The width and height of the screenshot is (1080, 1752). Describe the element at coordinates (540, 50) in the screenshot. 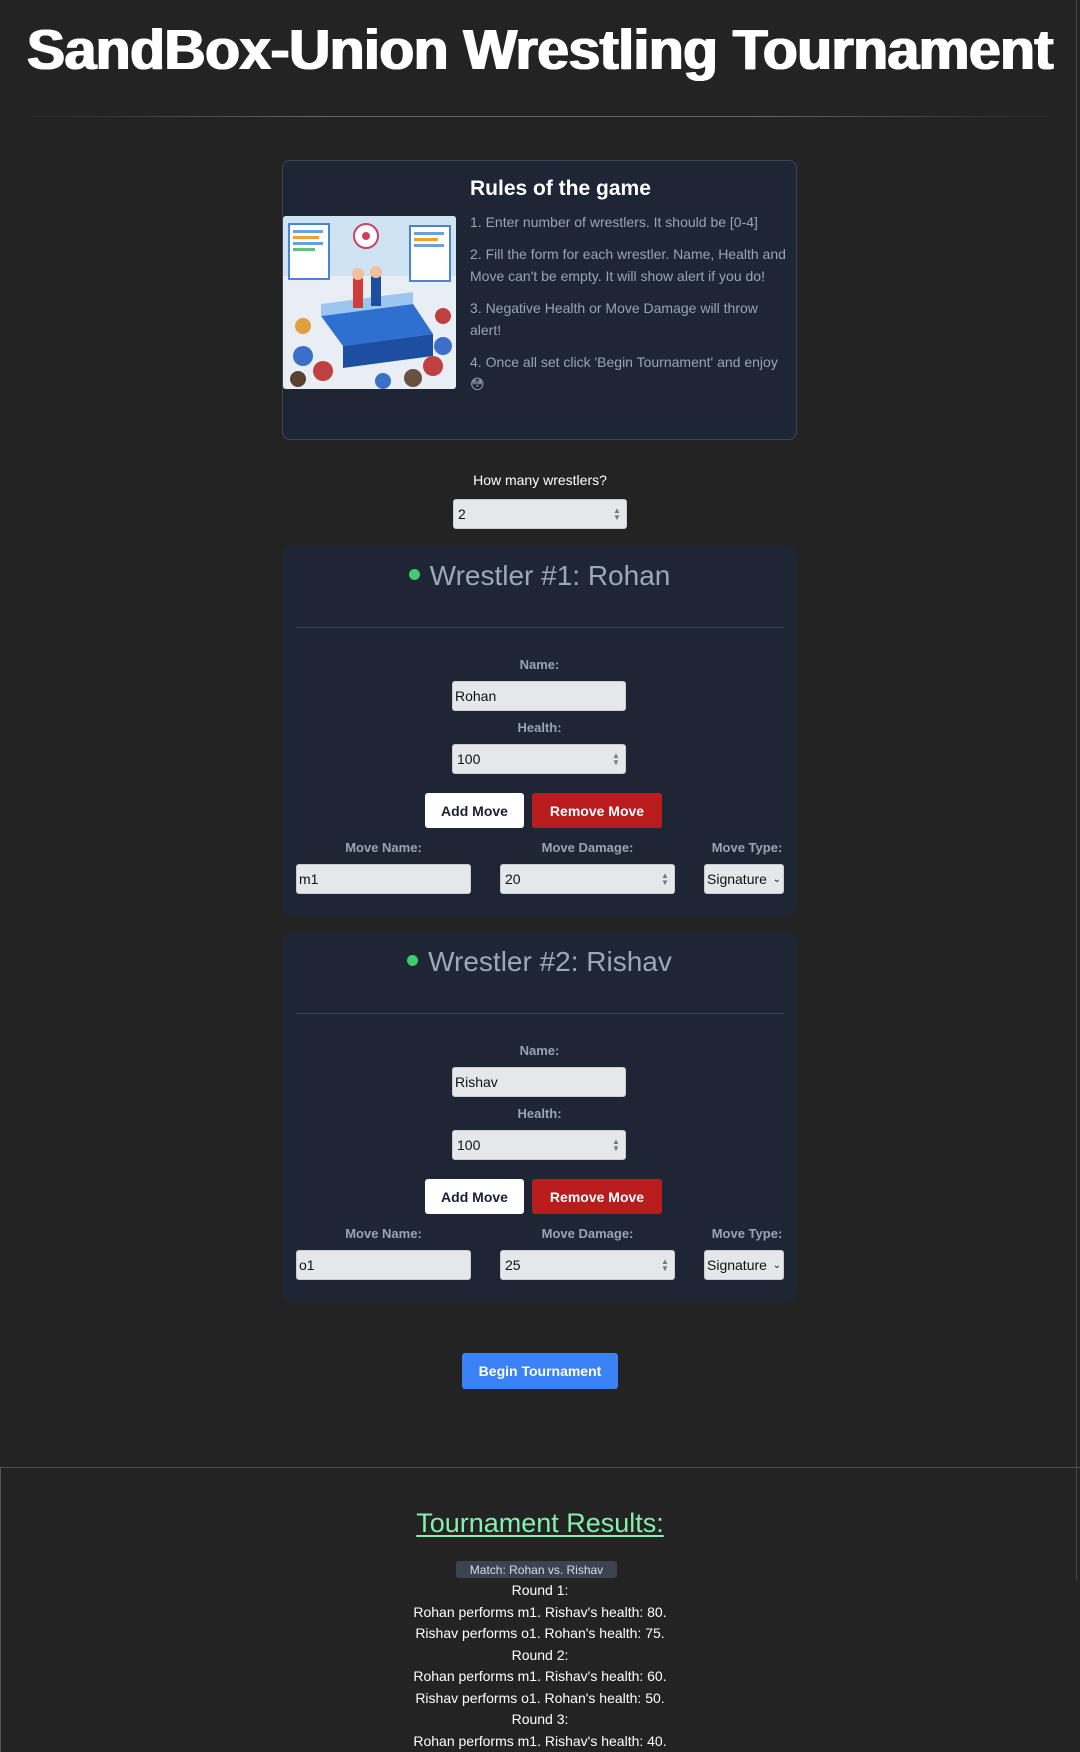

I see `page-title: SandBox-Union Wrestling Tournament` at that location.